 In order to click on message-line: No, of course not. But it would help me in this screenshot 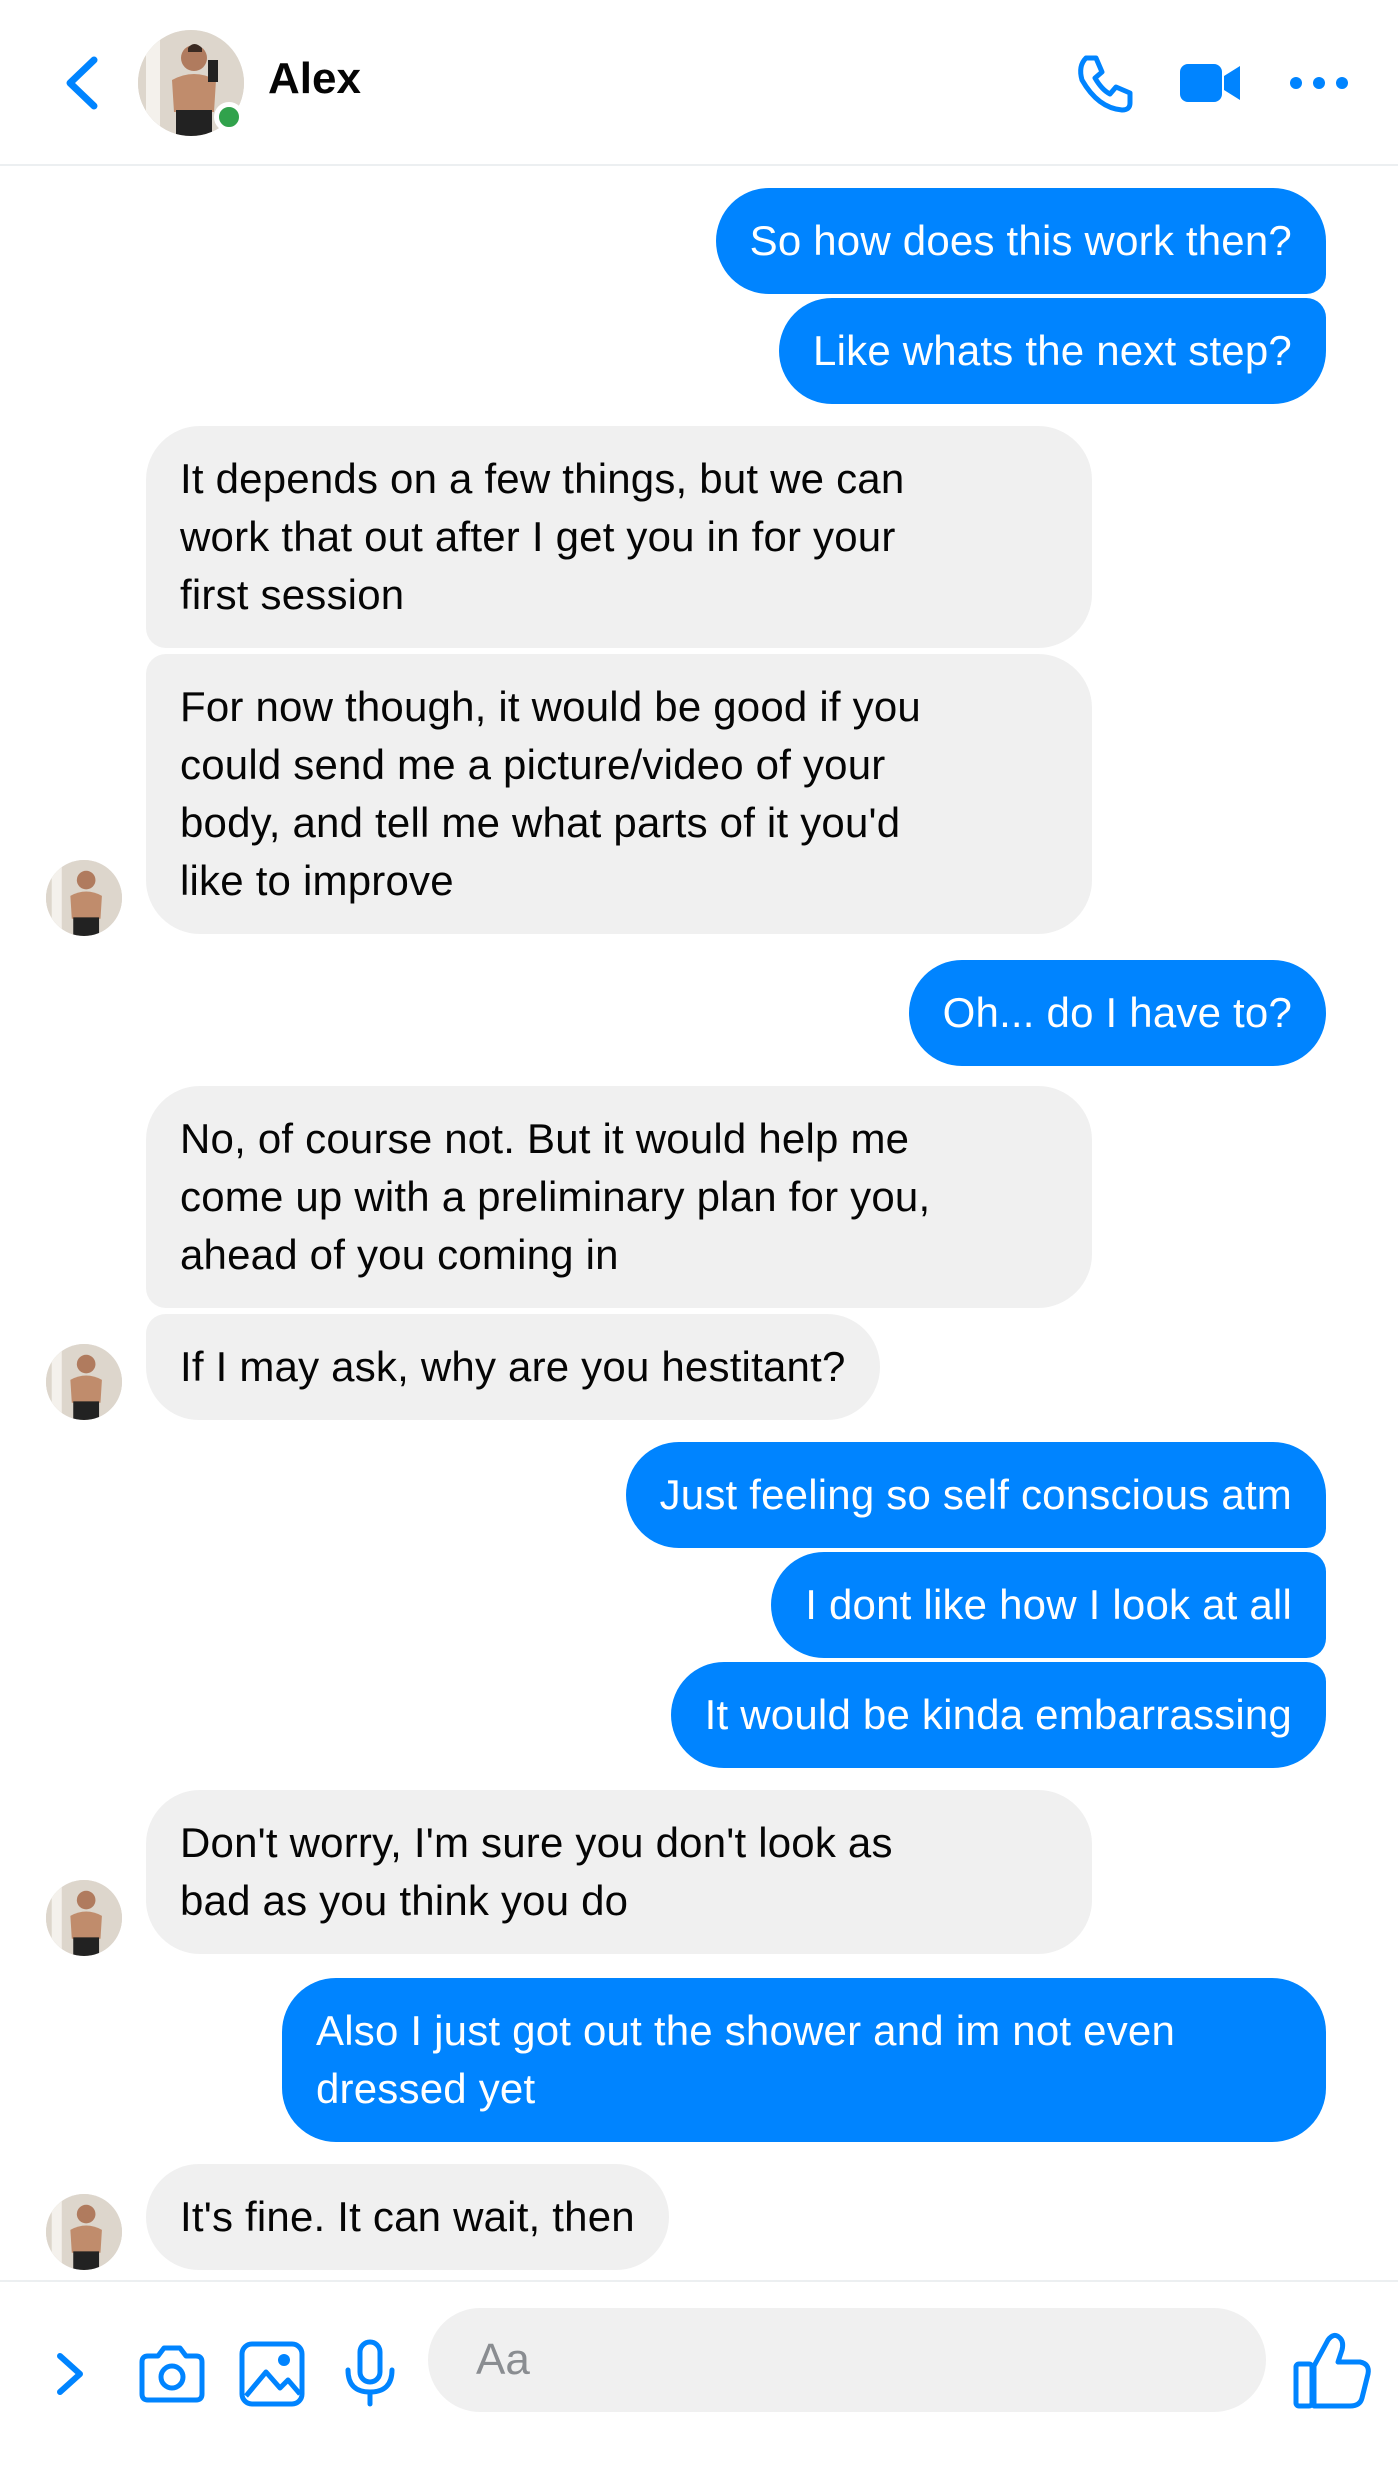, I will do `click(545, 1138)`.